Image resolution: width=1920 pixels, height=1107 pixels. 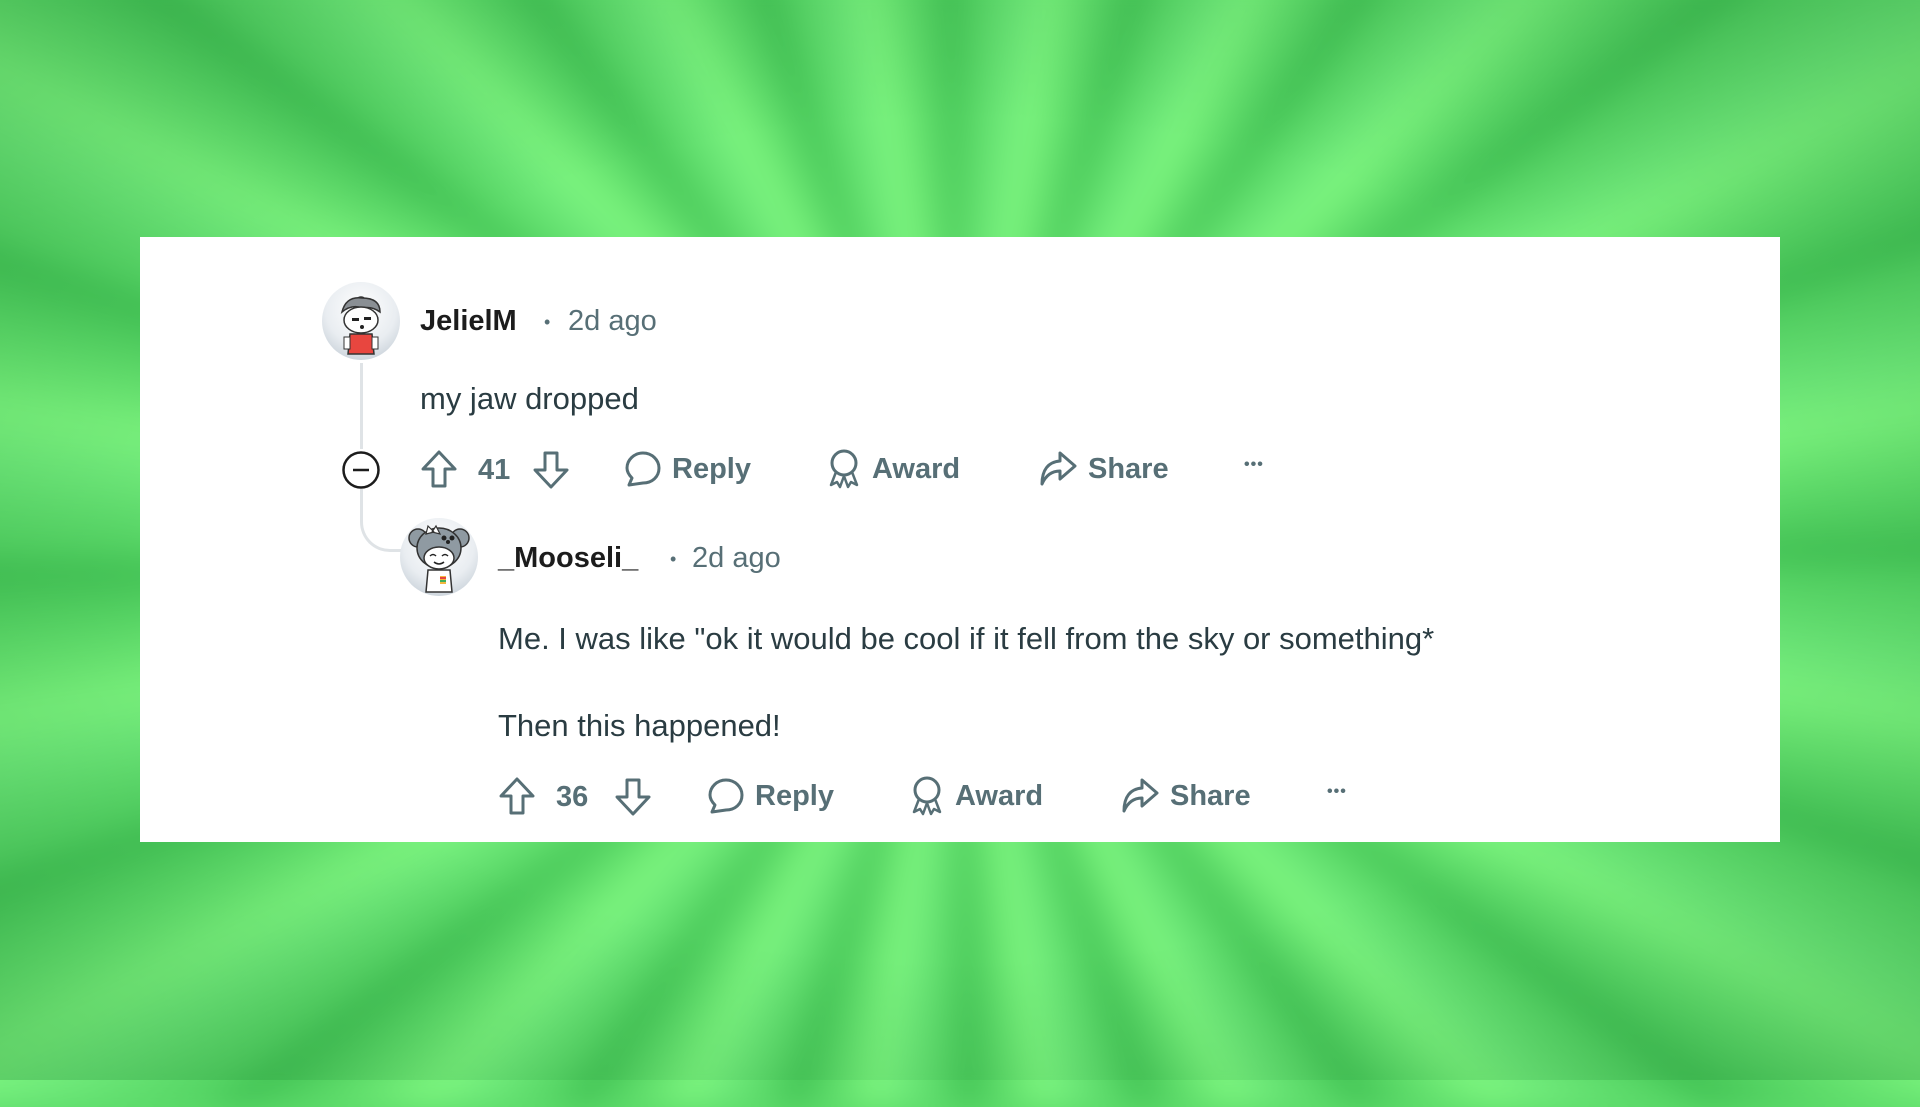 I want to click on thread-curve, so click(x=381, y=520).